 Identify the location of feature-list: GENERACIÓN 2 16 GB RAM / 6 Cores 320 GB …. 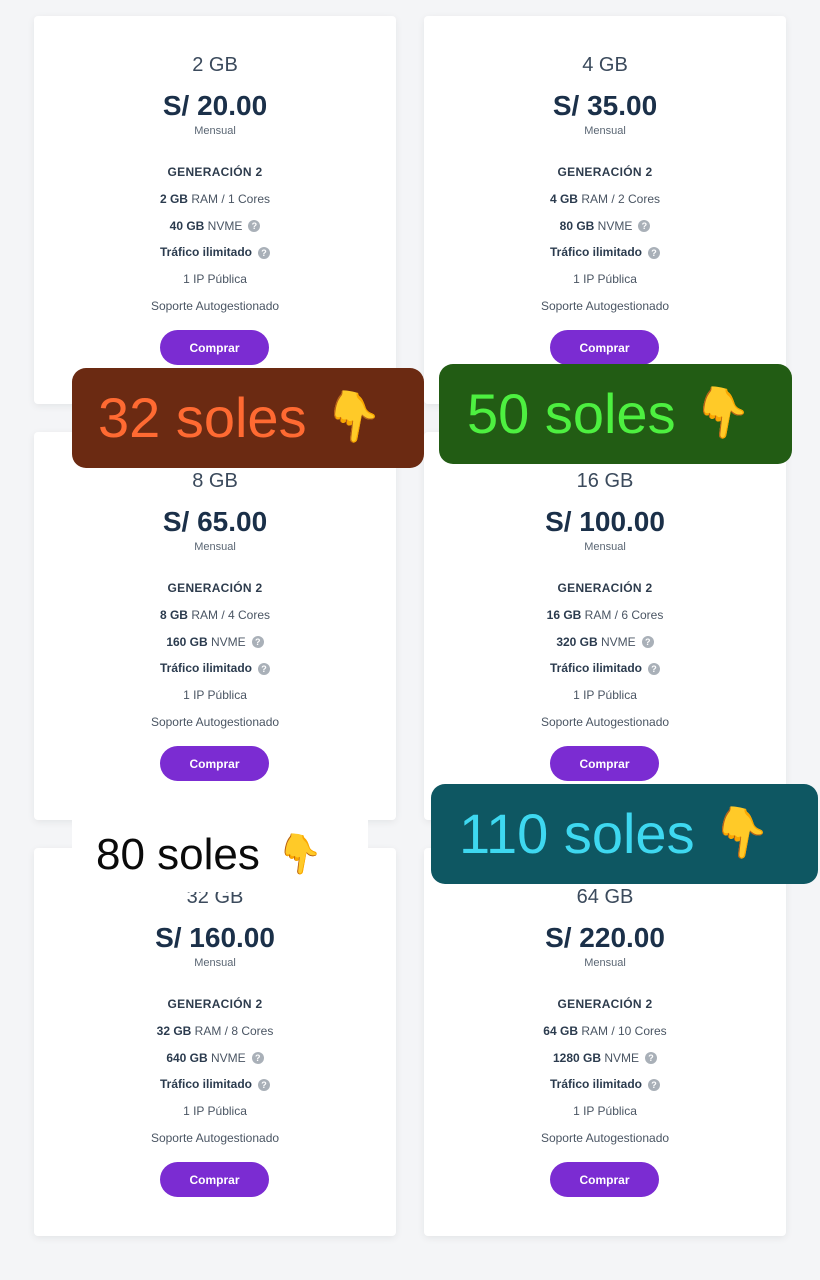
(605, 655).